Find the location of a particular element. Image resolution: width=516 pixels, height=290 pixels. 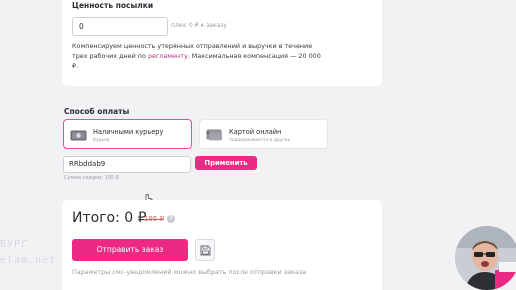

discount-amount-text: Сумма скидки: 195 ₽ is located at coordinates (91, 178).